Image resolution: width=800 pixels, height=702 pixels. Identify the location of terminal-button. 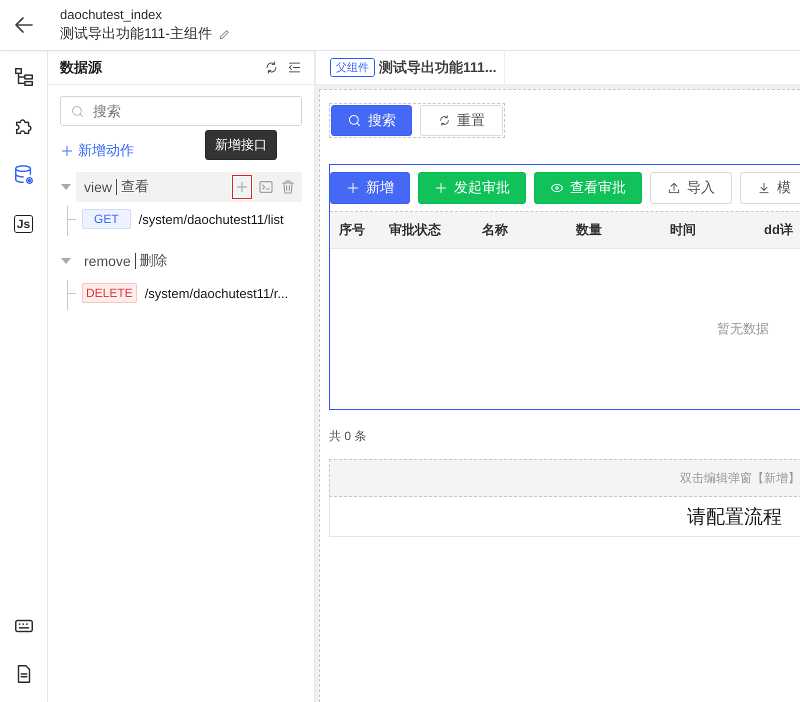
(266, 187).